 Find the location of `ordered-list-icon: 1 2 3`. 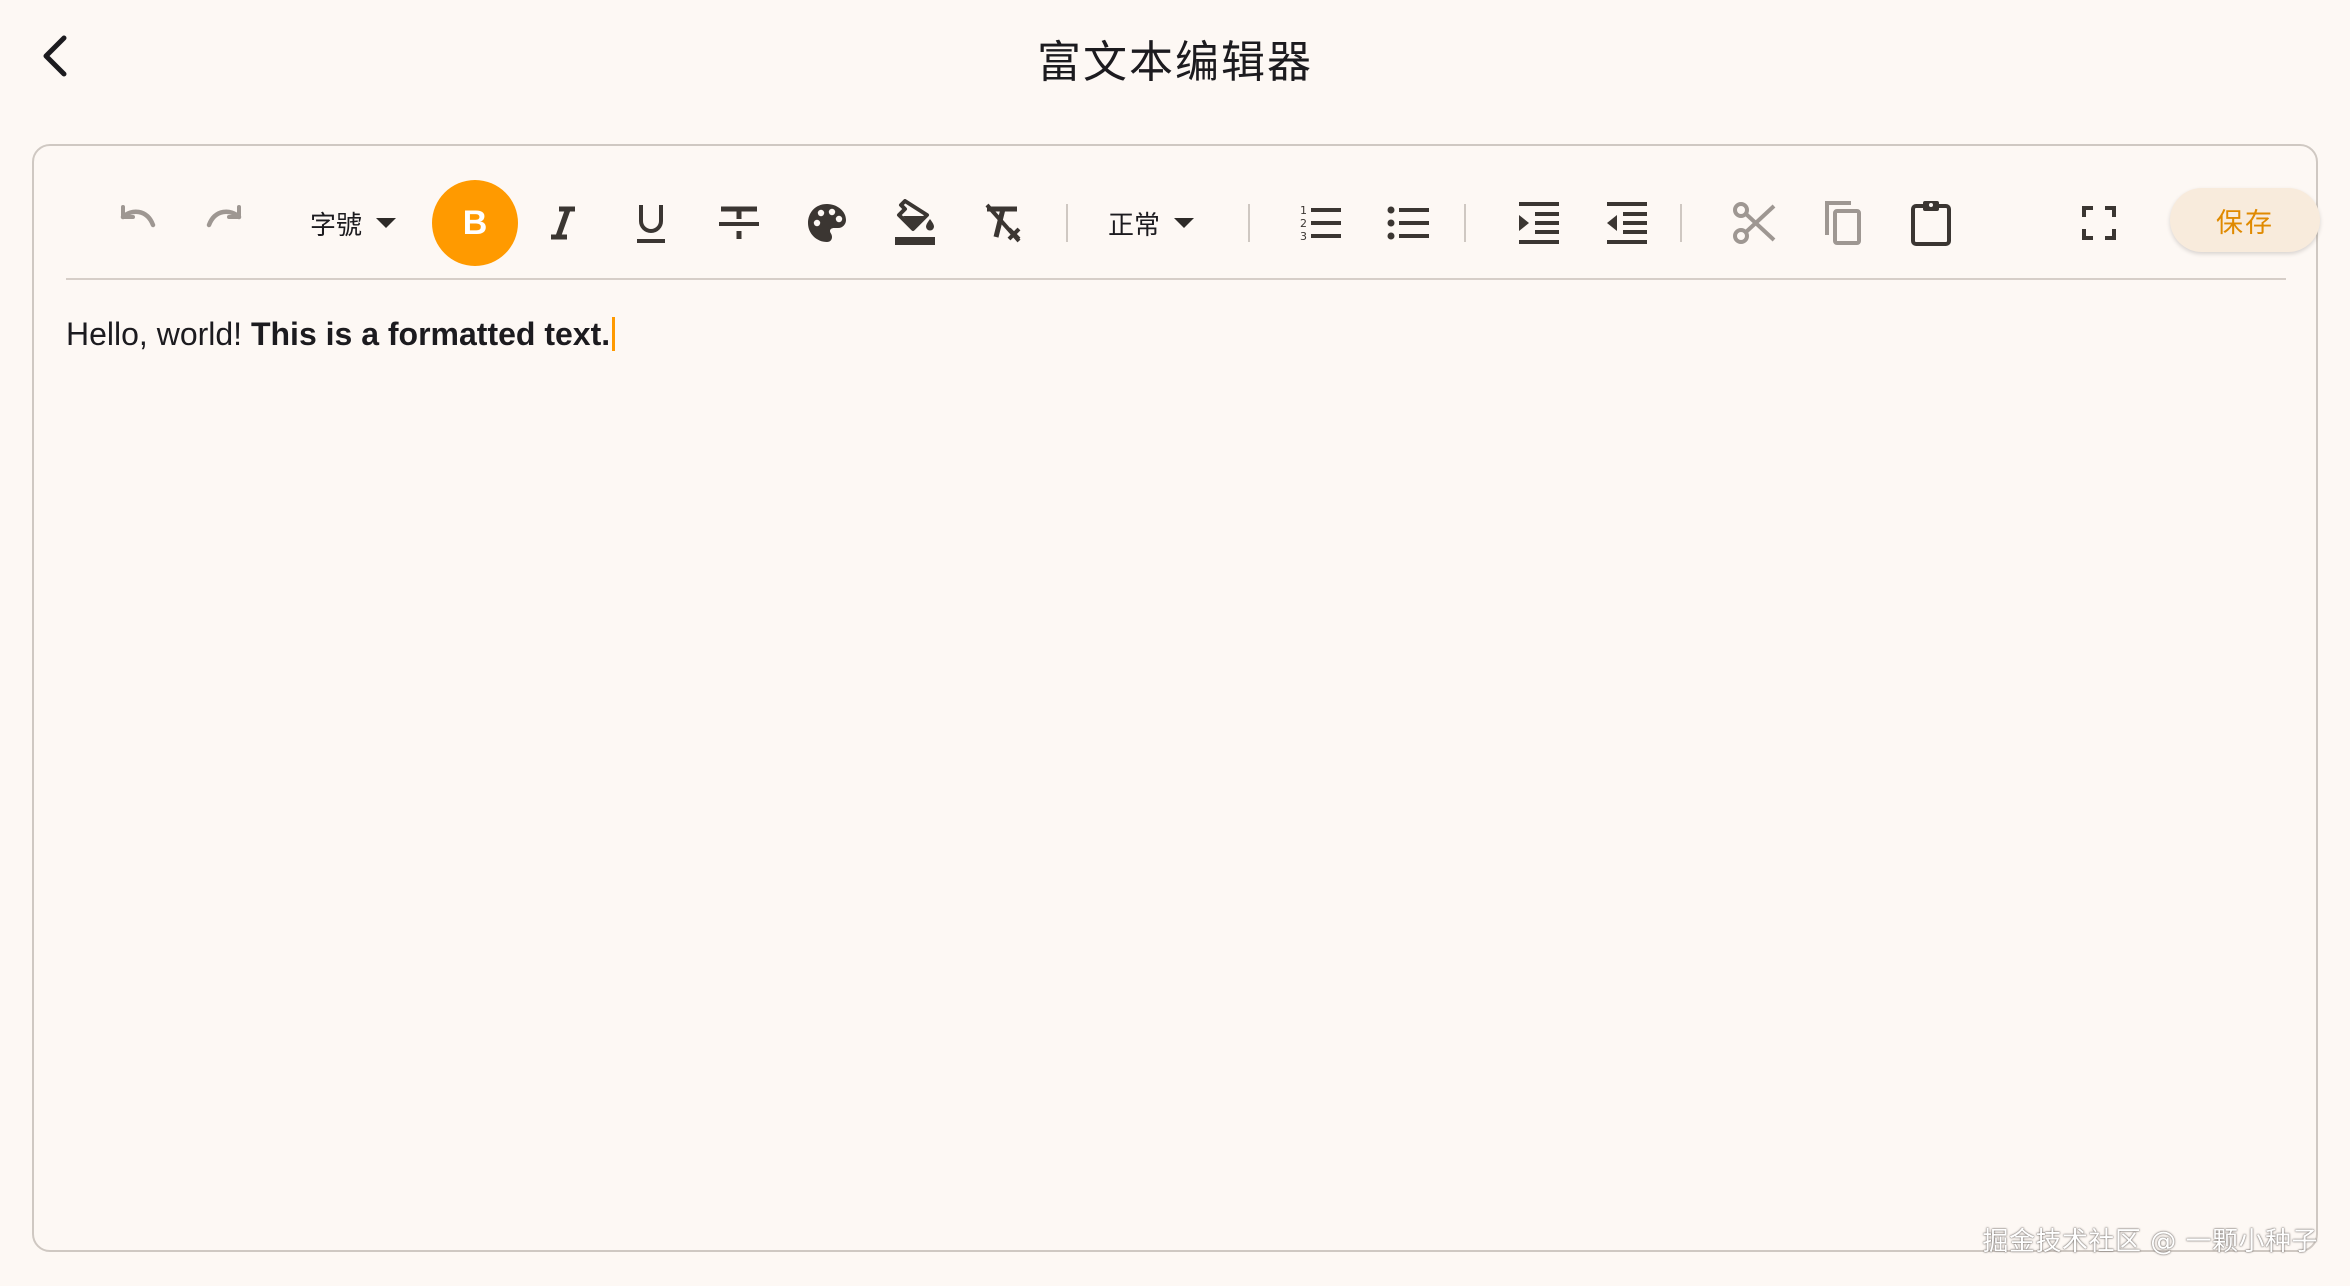

ordered-list-icon: 1 2 3 is located at coordinates (1320, 223).